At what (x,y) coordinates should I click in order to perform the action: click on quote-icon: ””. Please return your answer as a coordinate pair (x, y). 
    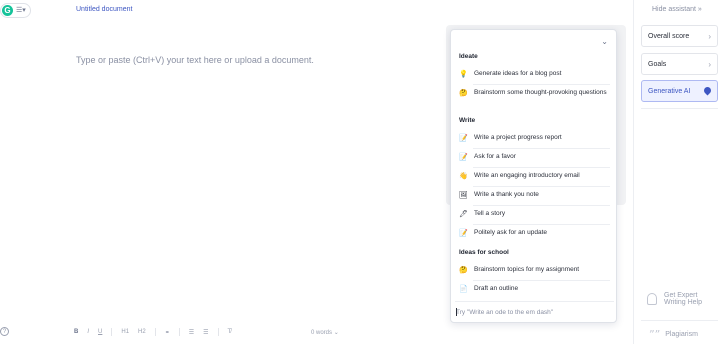
    Looking at the image, I should click on (655, 334).